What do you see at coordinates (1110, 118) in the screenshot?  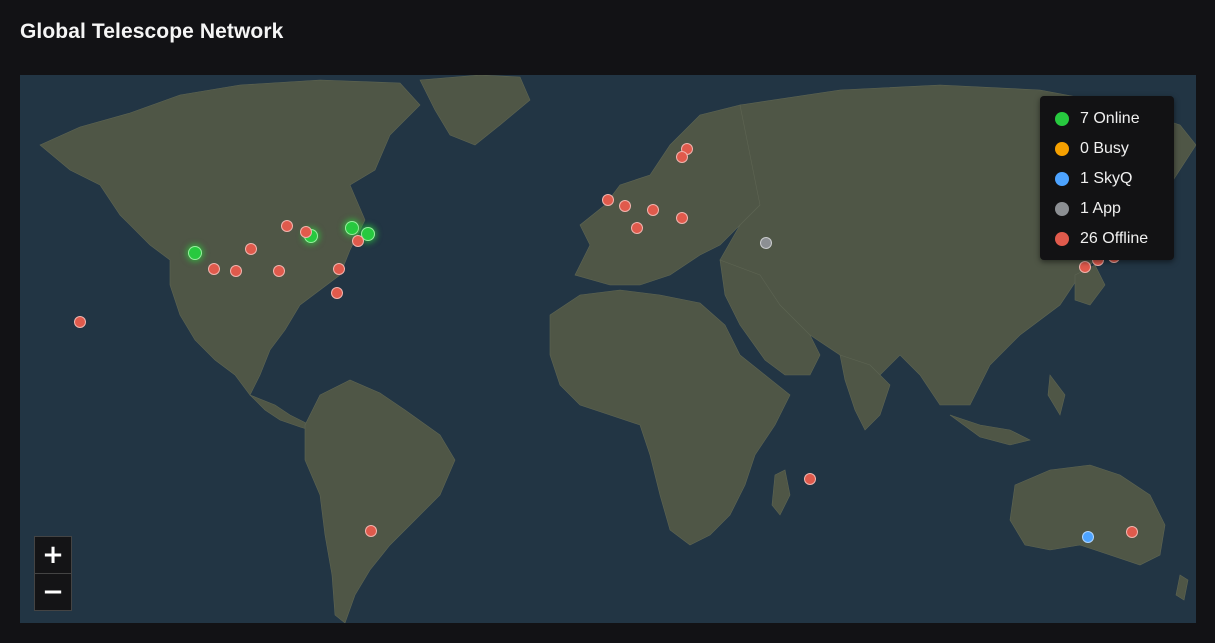 I see `legend-label: 7 Online` at bounding box center [1110, 118].